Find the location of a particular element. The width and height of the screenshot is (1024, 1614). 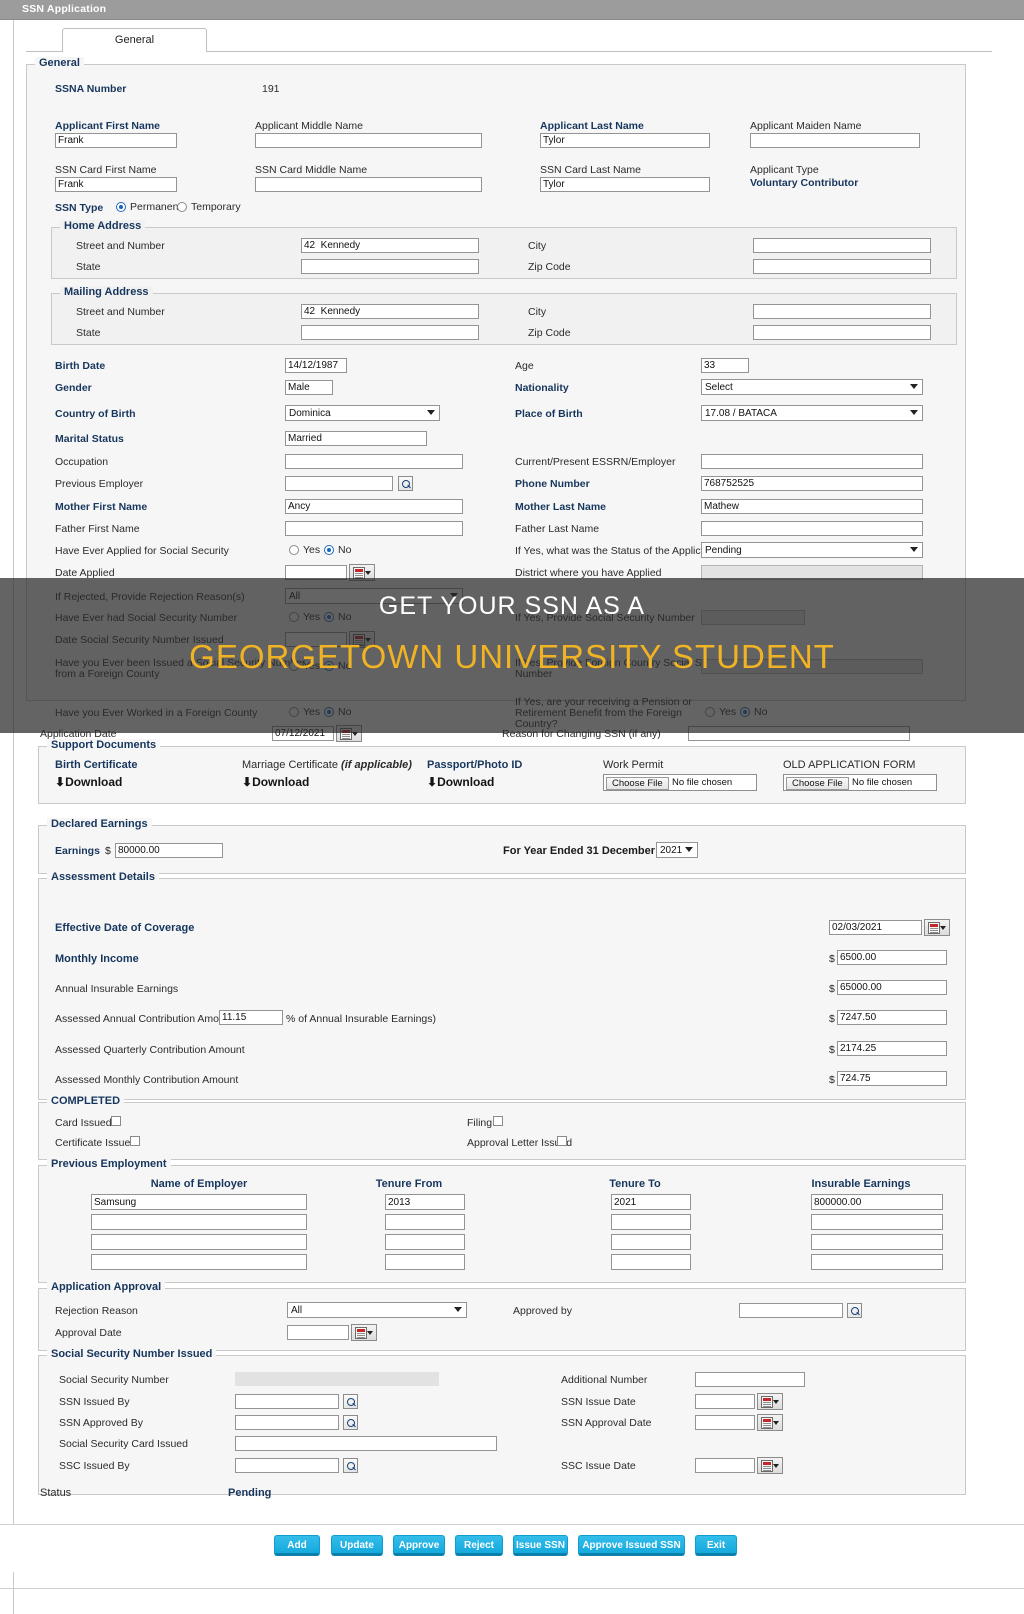

employment-row-4-to is located at coordinates (651, 1262).